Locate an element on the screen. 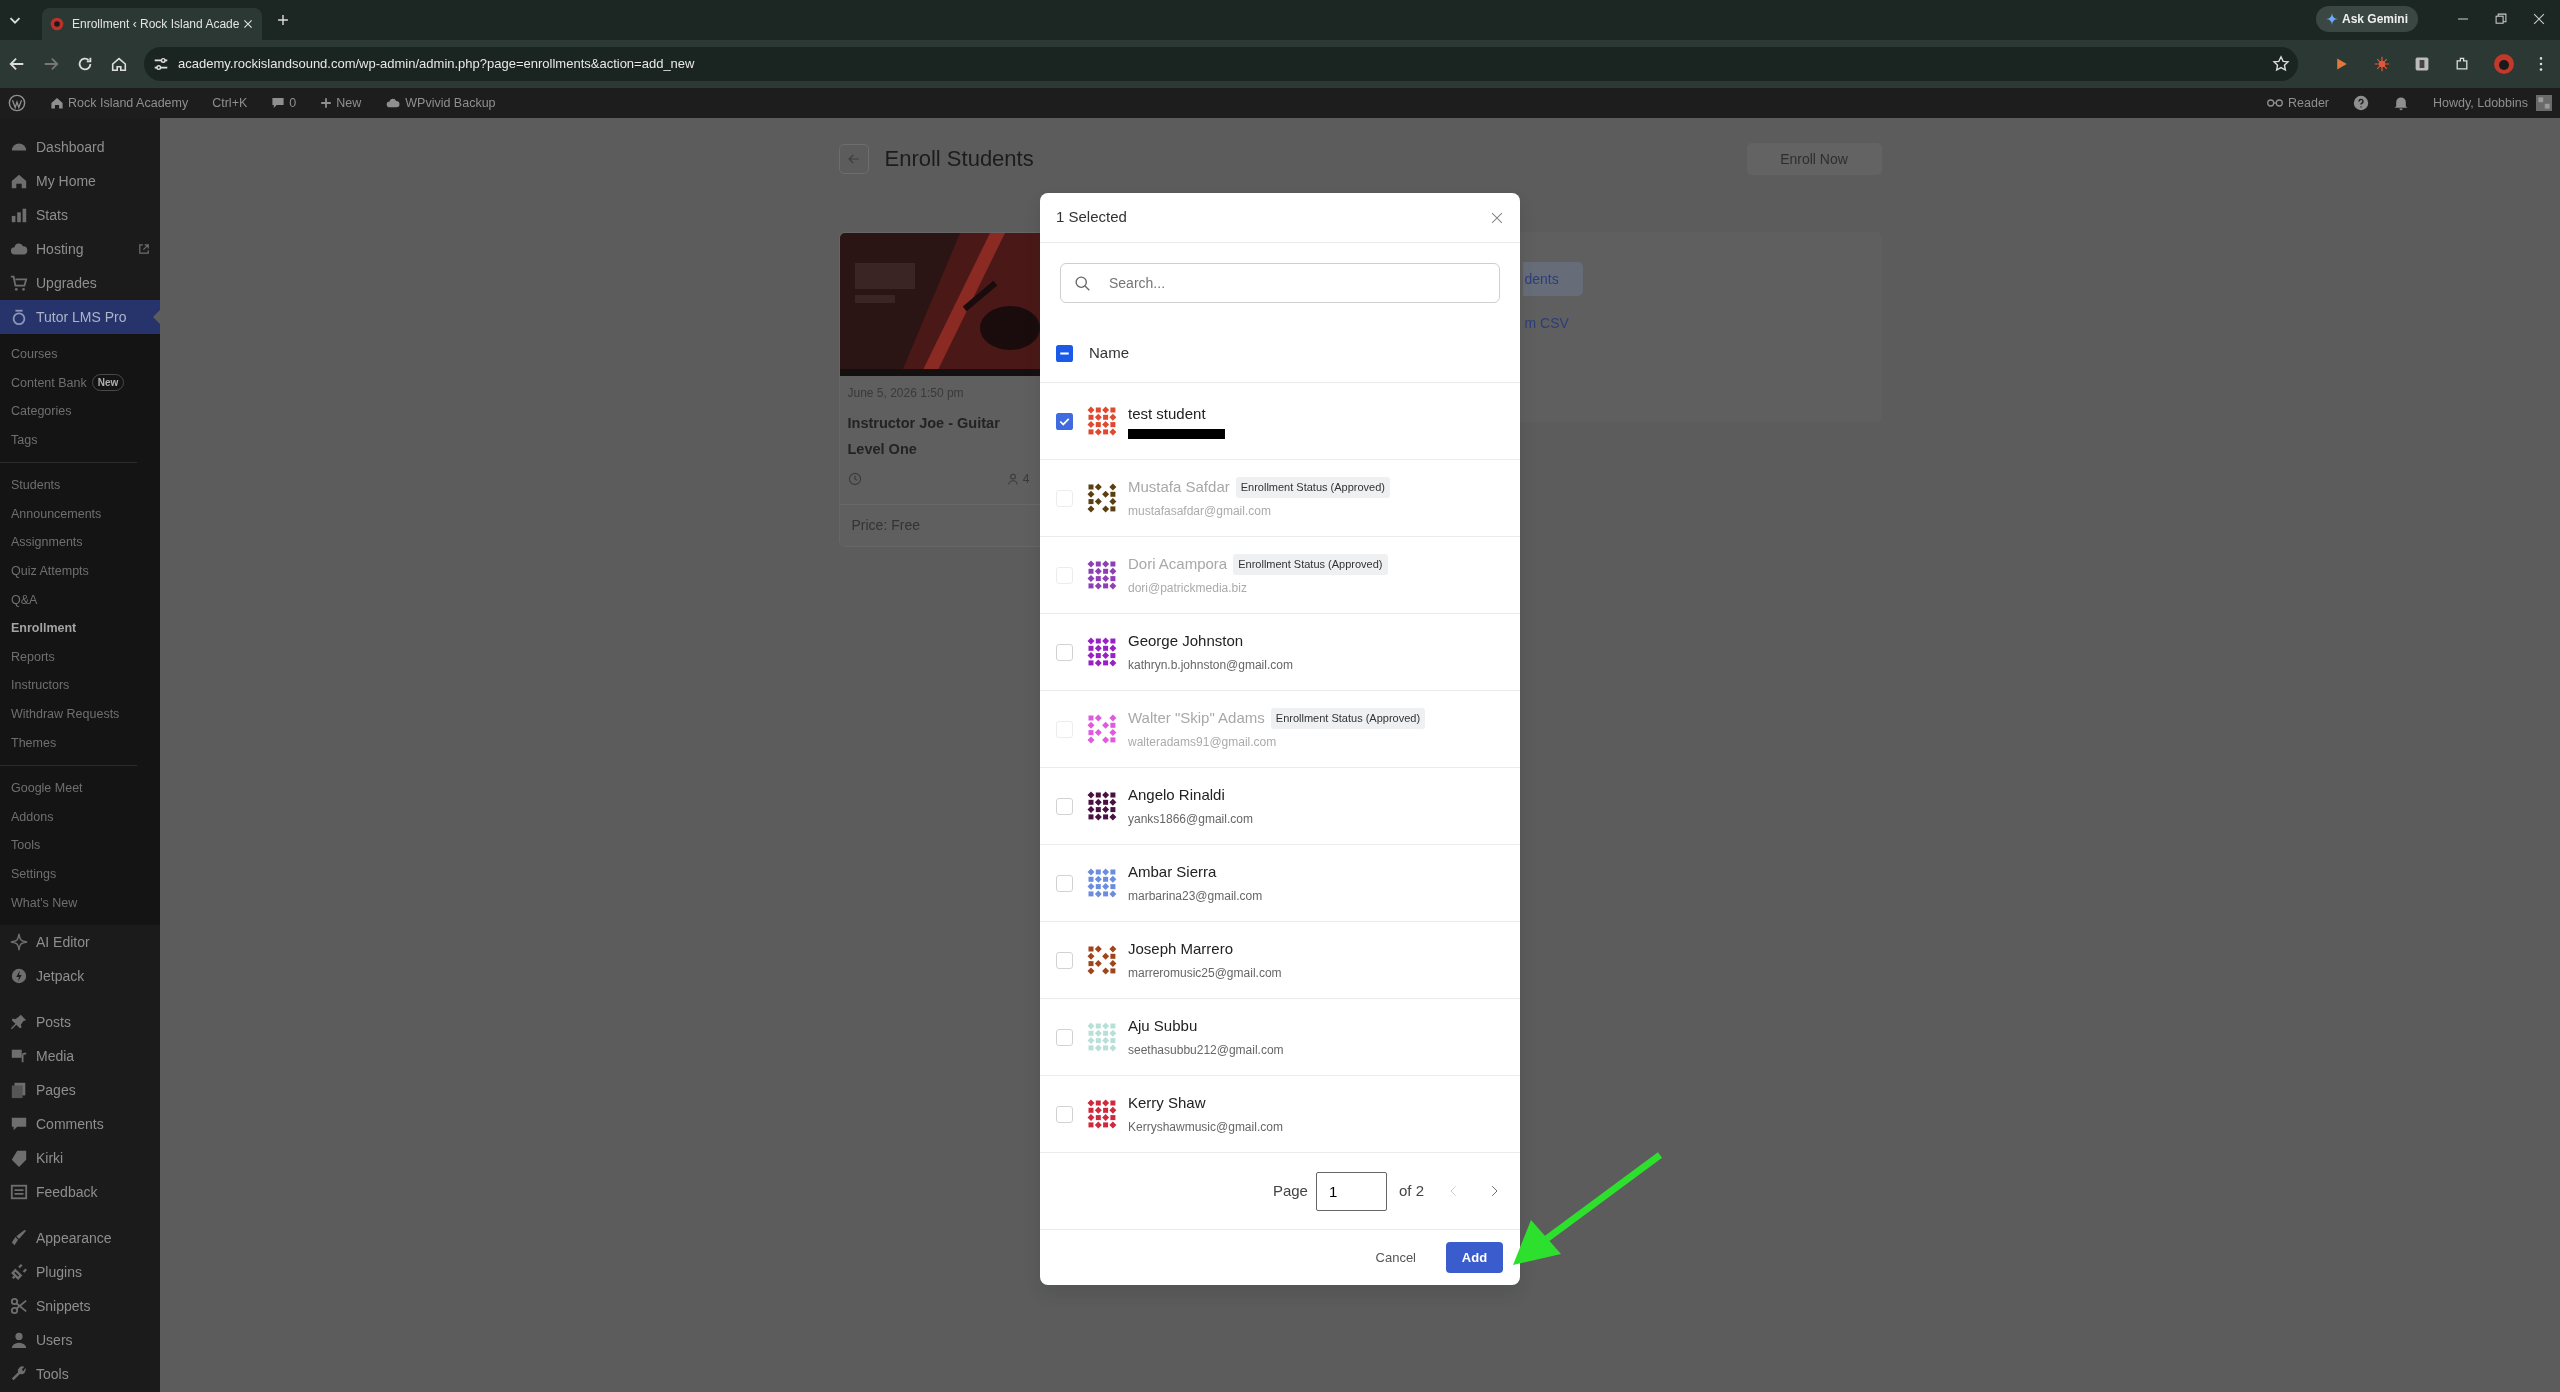 This screenshot has height=1392, width=2560. student-row: test student is located at coordinates (1280, 421).